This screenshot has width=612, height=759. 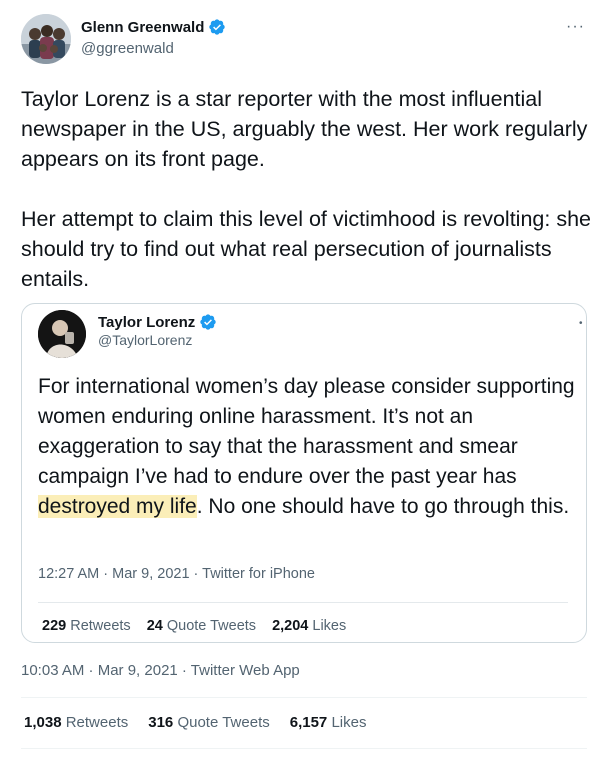 I want to click on author-avatar, so click(x=46, y=39).